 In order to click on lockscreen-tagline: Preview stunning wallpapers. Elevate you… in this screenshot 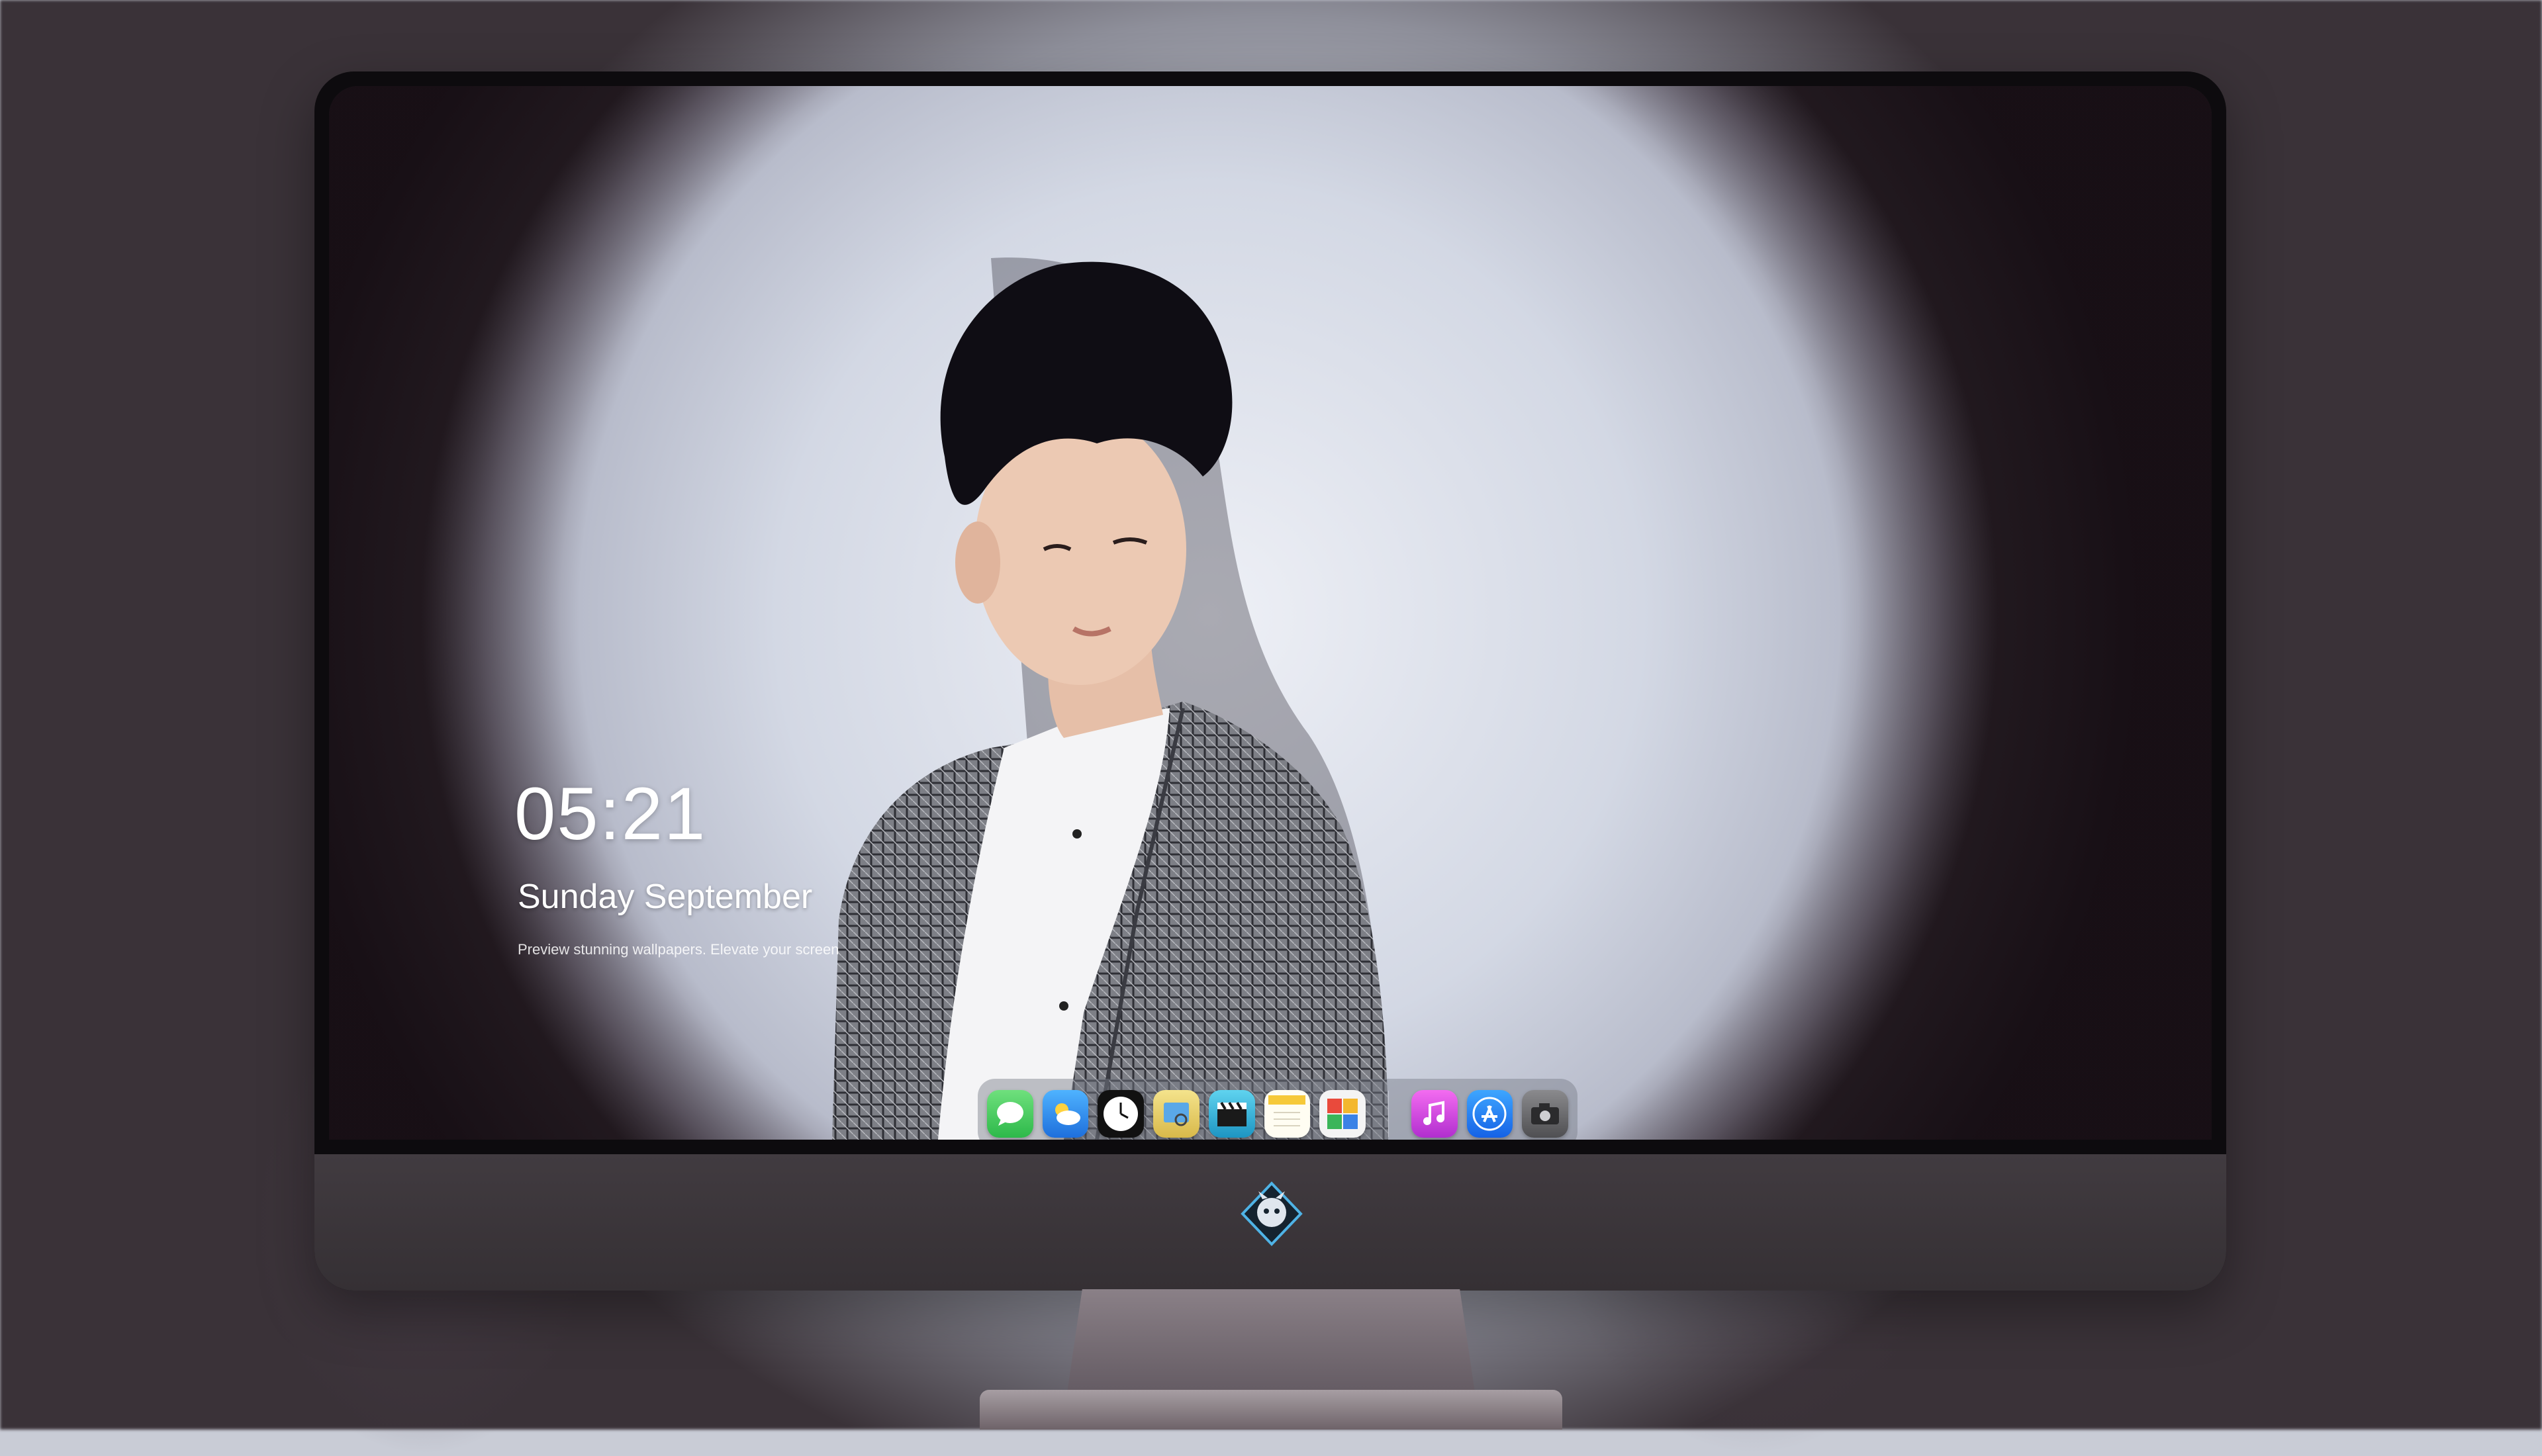, I will do `click(678, 950)`.